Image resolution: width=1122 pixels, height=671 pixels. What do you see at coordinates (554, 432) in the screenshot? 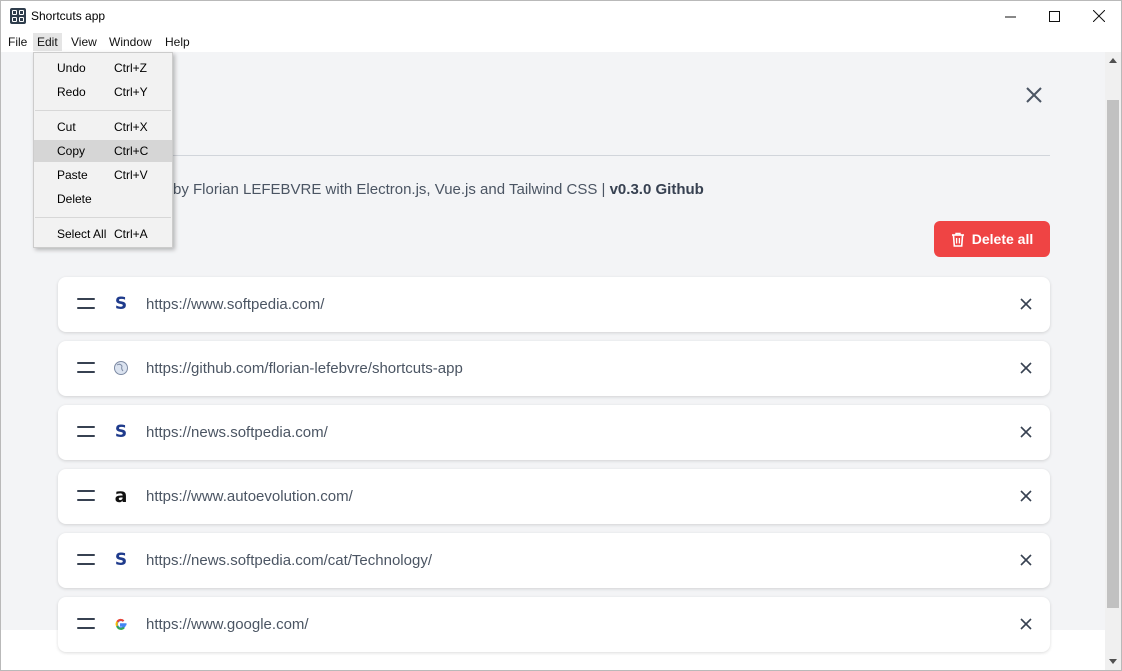
I see `shortcut-row: S https://news.softpedia.com/` at bounding box center [554, 432].